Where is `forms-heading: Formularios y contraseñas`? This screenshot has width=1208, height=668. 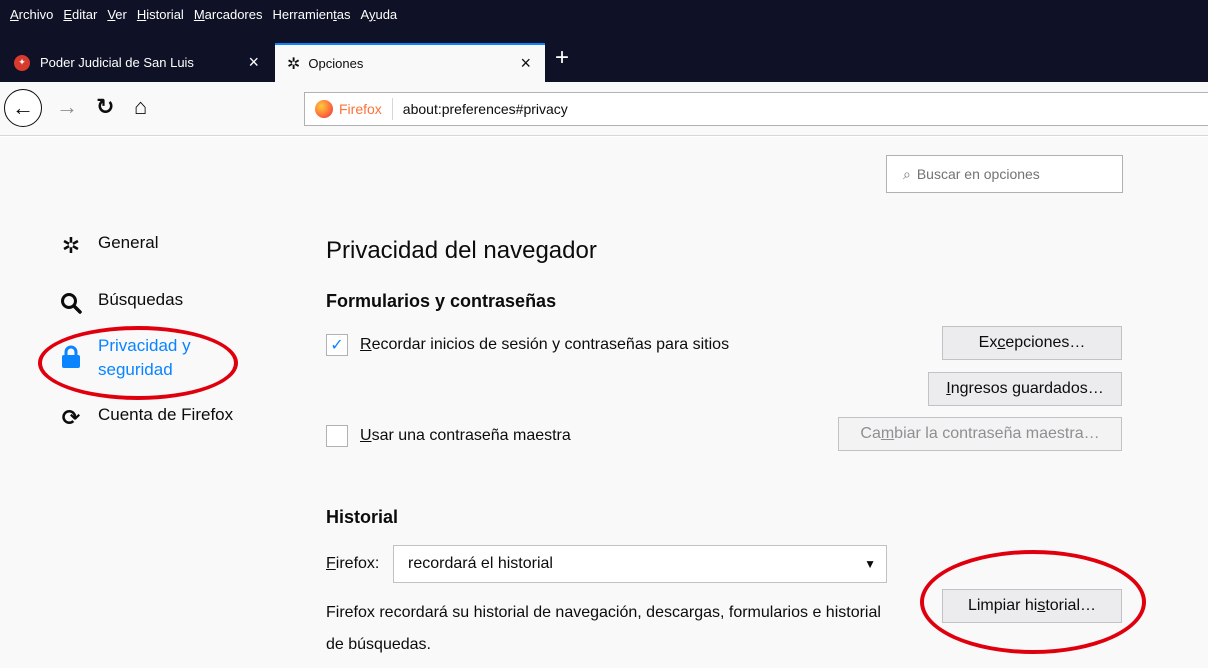 forms-heading: Formularios y contraseñas is located at coordinates (441, 301).